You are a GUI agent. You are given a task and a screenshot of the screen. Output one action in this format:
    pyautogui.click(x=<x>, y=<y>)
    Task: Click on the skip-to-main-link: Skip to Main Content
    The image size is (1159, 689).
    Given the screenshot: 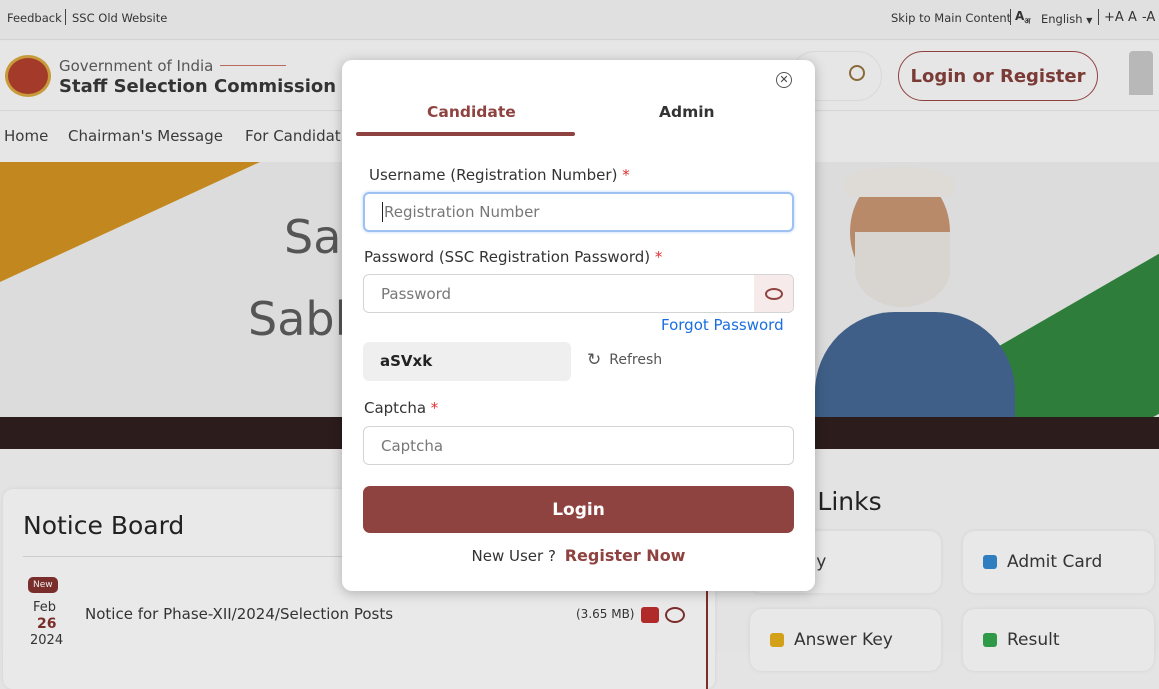 What is the action you would take?
    pyautogui.click(x=951, y=18)
    